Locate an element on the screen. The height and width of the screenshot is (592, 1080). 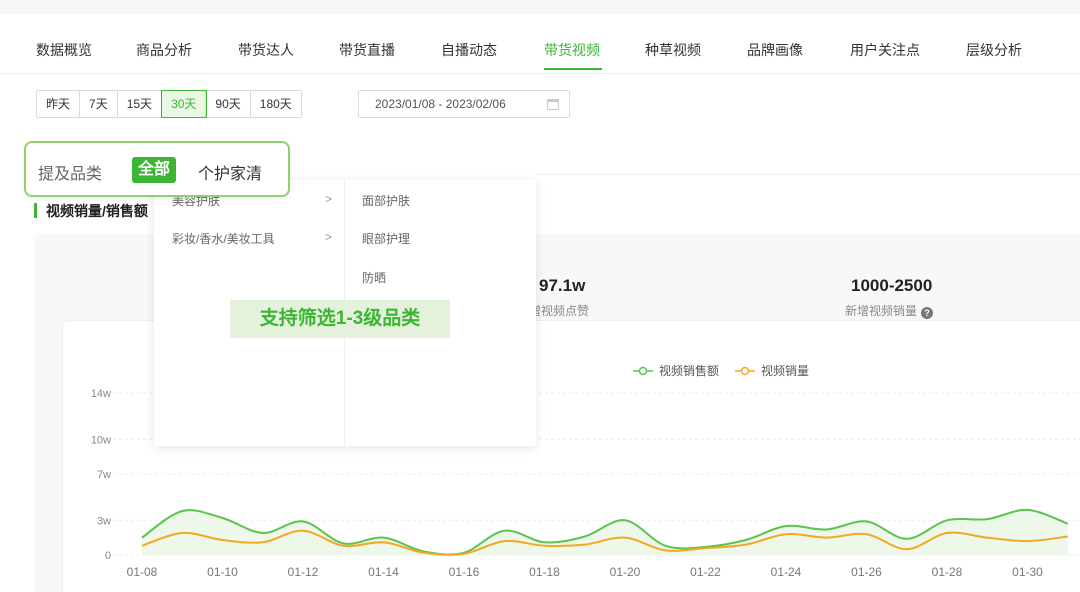
tab-self-broadcast: 自播动态 is located at coordinates (469, 50).